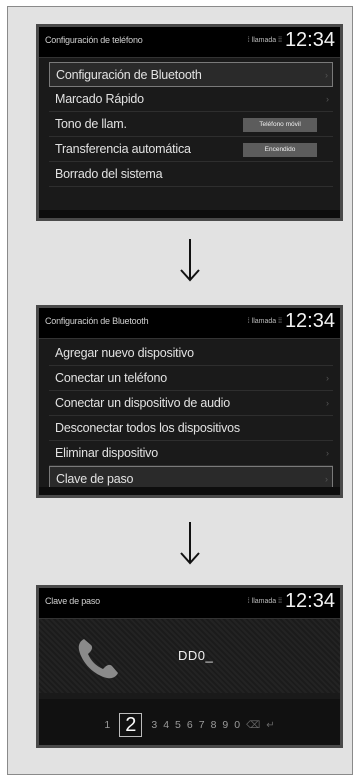 The height and width of the screenshot is (781, 360). What do you see at coordinates (253, 725) in the screenshot?
I see `delete-icon: ⌫` at bounding box center [253, 725].